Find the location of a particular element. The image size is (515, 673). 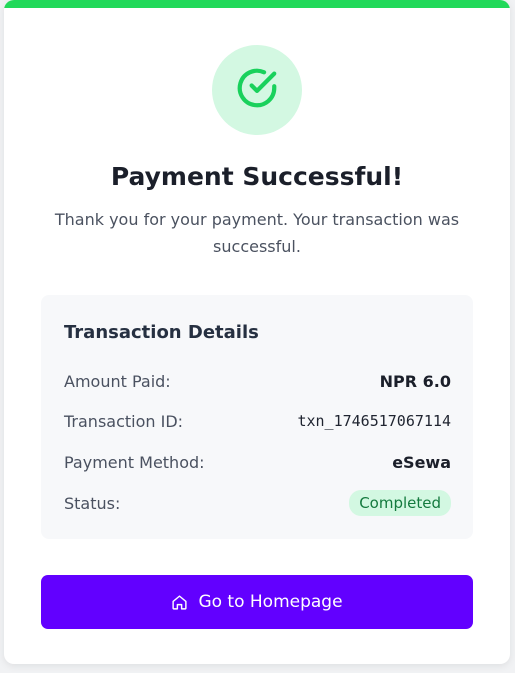

transaction-id-value: txn_1746517067114 is located at coordinates (374, 421).